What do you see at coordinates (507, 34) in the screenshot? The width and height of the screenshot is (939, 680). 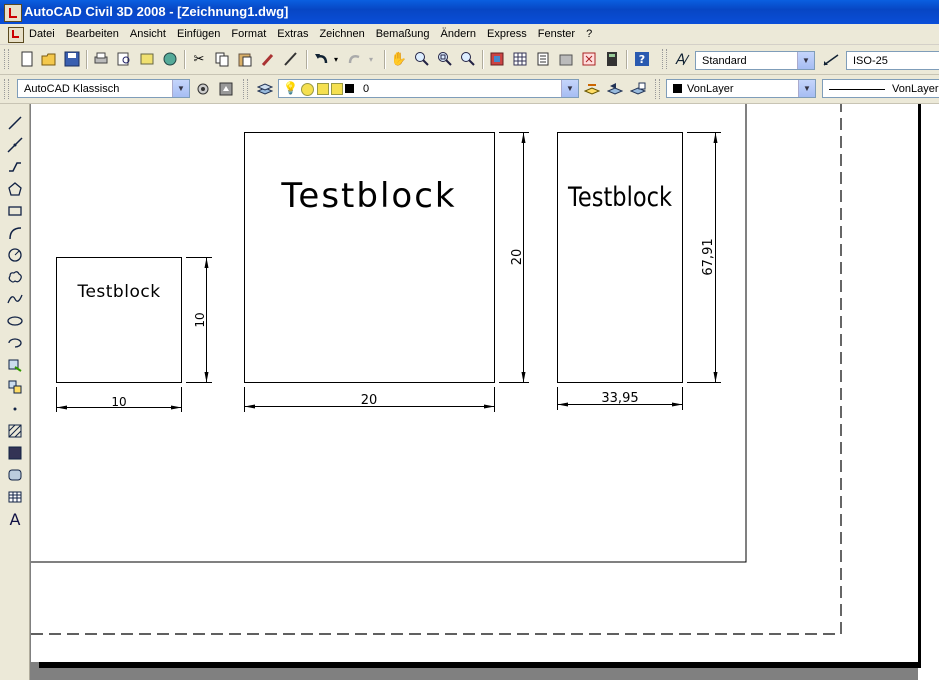 I see `menu-express: Express` at bounding box center [507, 34].